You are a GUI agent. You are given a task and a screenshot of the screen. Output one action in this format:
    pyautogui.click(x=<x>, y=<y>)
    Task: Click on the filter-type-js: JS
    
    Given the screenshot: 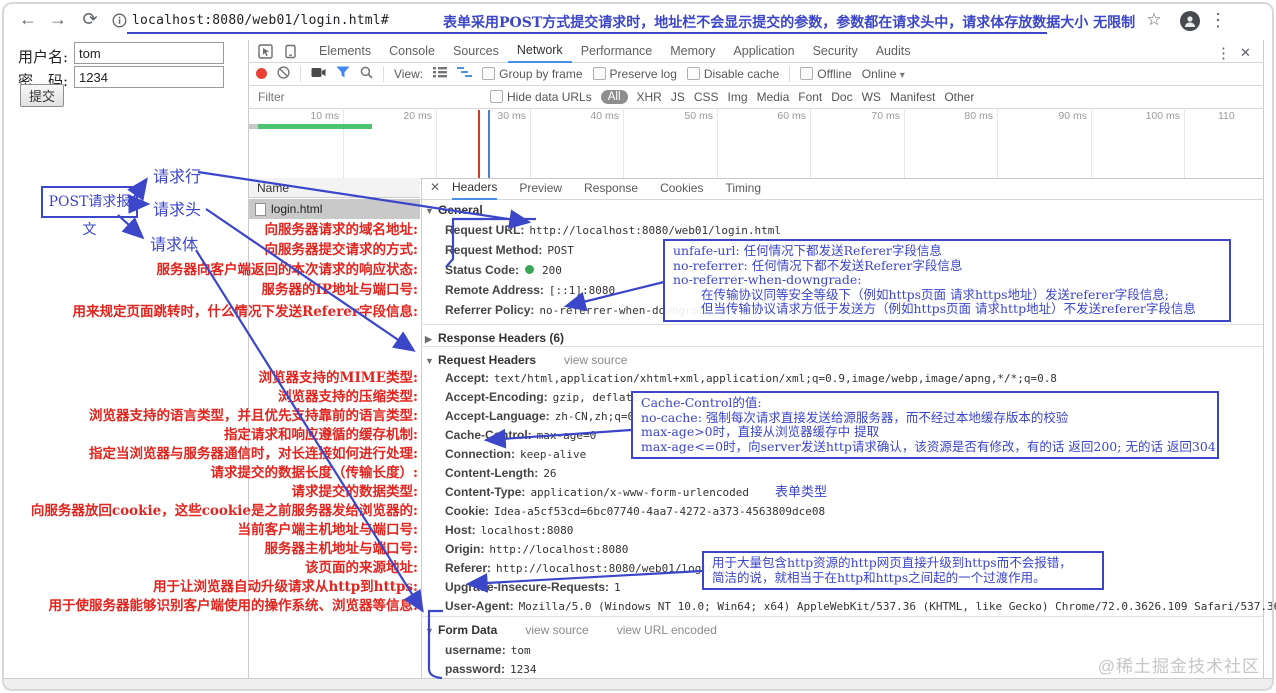 What is the action you would take?
    pyautogui.click(x=678, y=97)
    